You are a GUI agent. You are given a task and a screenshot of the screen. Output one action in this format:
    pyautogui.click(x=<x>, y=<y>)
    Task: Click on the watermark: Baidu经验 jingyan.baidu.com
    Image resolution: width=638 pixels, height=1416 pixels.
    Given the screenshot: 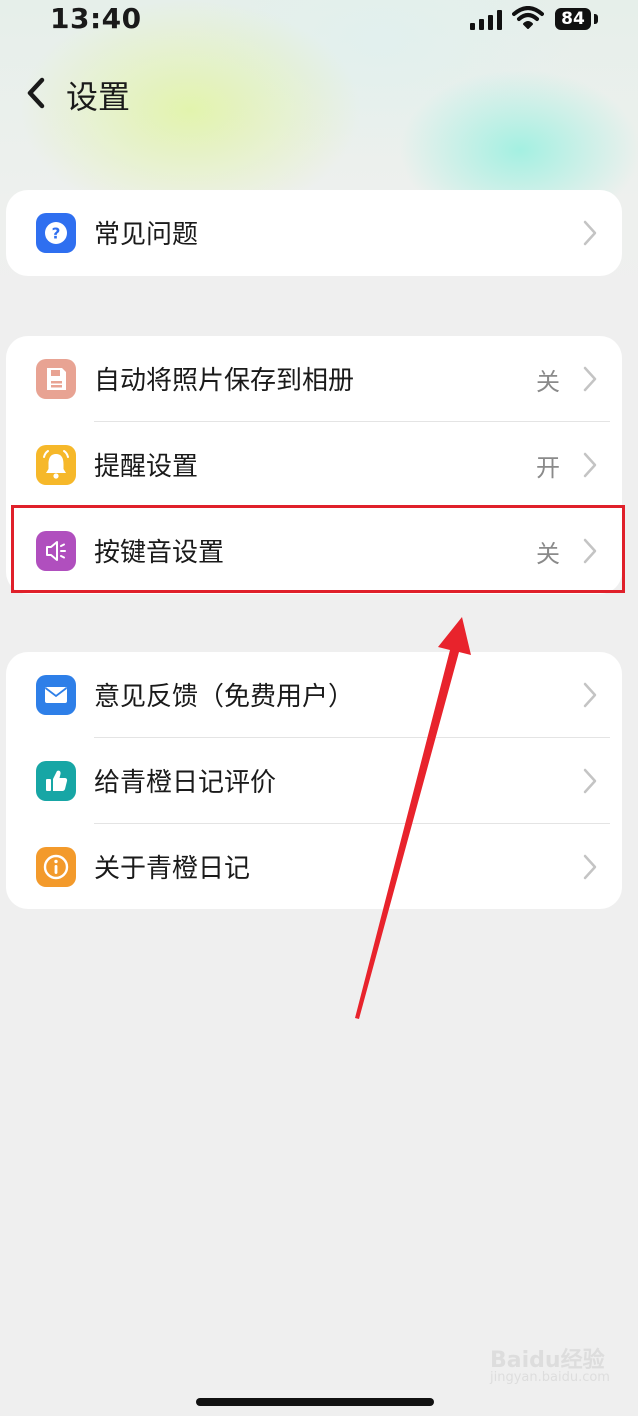 What is the action you would take?
    pyautogui.click(x=555, y=1366)
    